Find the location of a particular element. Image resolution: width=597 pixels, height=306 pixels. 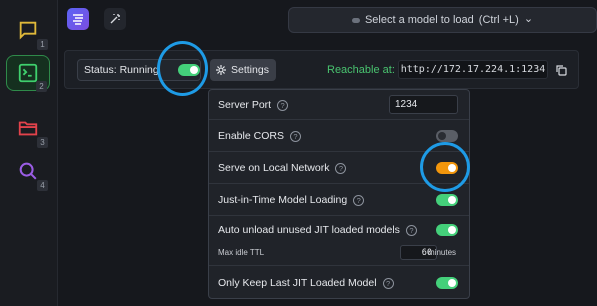

model-select-dropdown: Select a model to load (Ctrl +L) ⌄ is located at coordinates (442, 20).